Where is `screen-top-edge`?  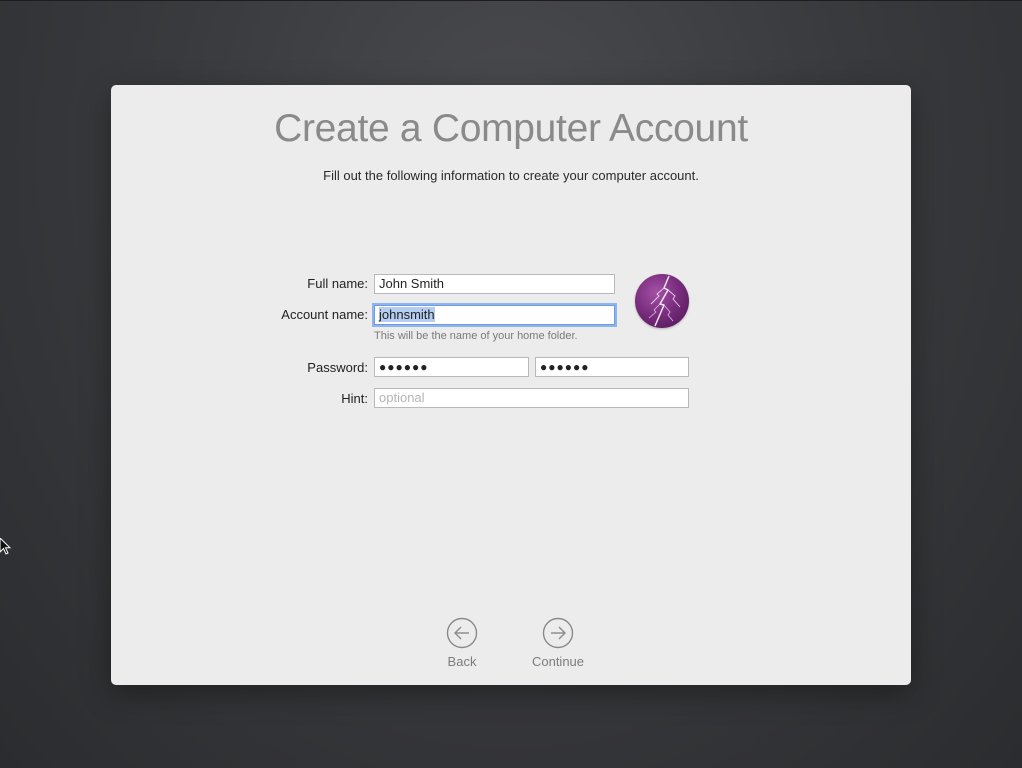
screen-top-edge is located at coordinates (511, 0).